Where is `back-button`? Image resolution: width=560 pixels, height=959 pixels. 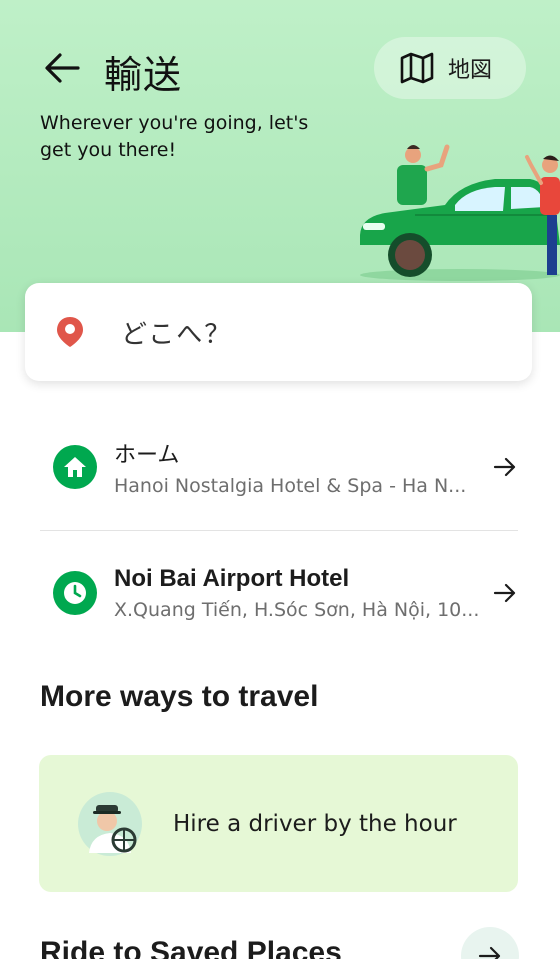 back-button is located at coordinates (62, 68).